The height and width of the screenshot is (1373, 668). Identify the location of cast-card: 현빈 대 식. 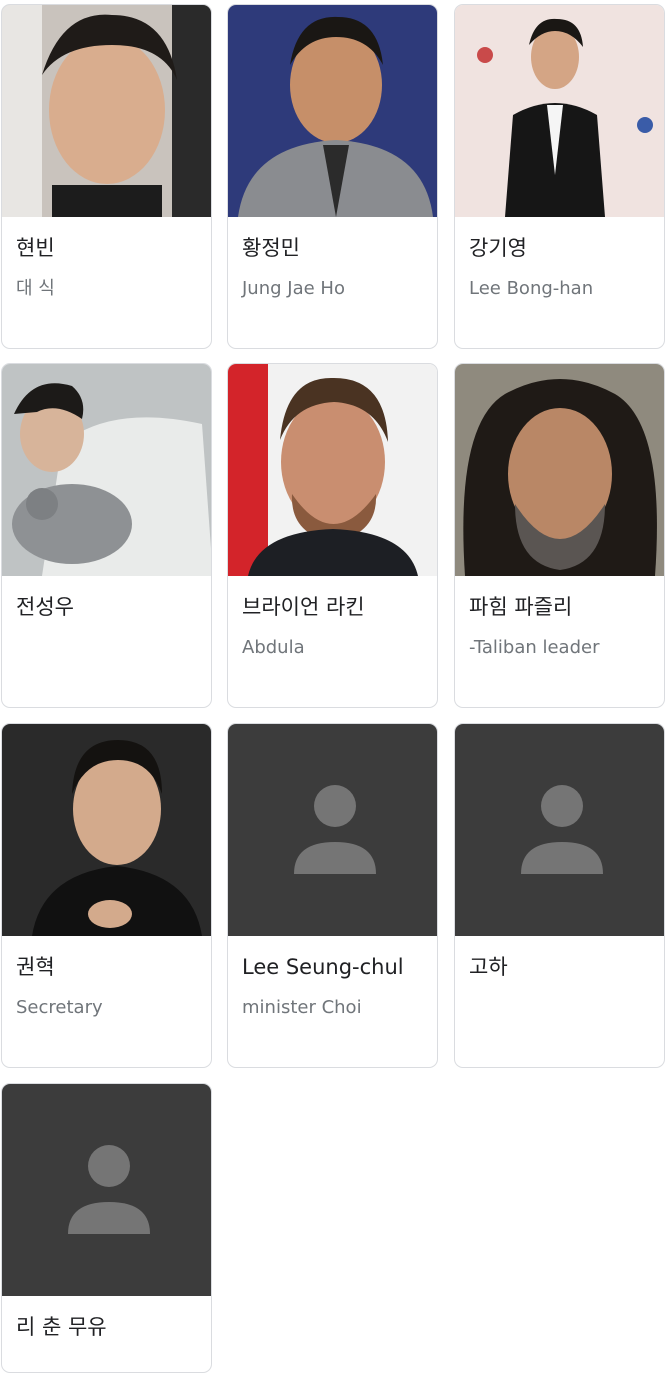
(106, 176).